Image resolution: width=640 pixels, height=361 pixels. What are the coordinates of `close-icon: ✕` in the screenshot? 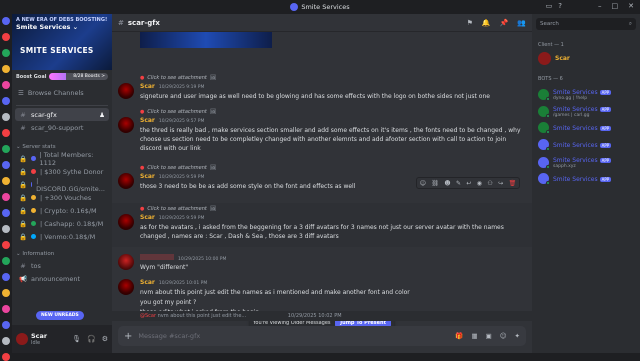 It's located at (631, 6).